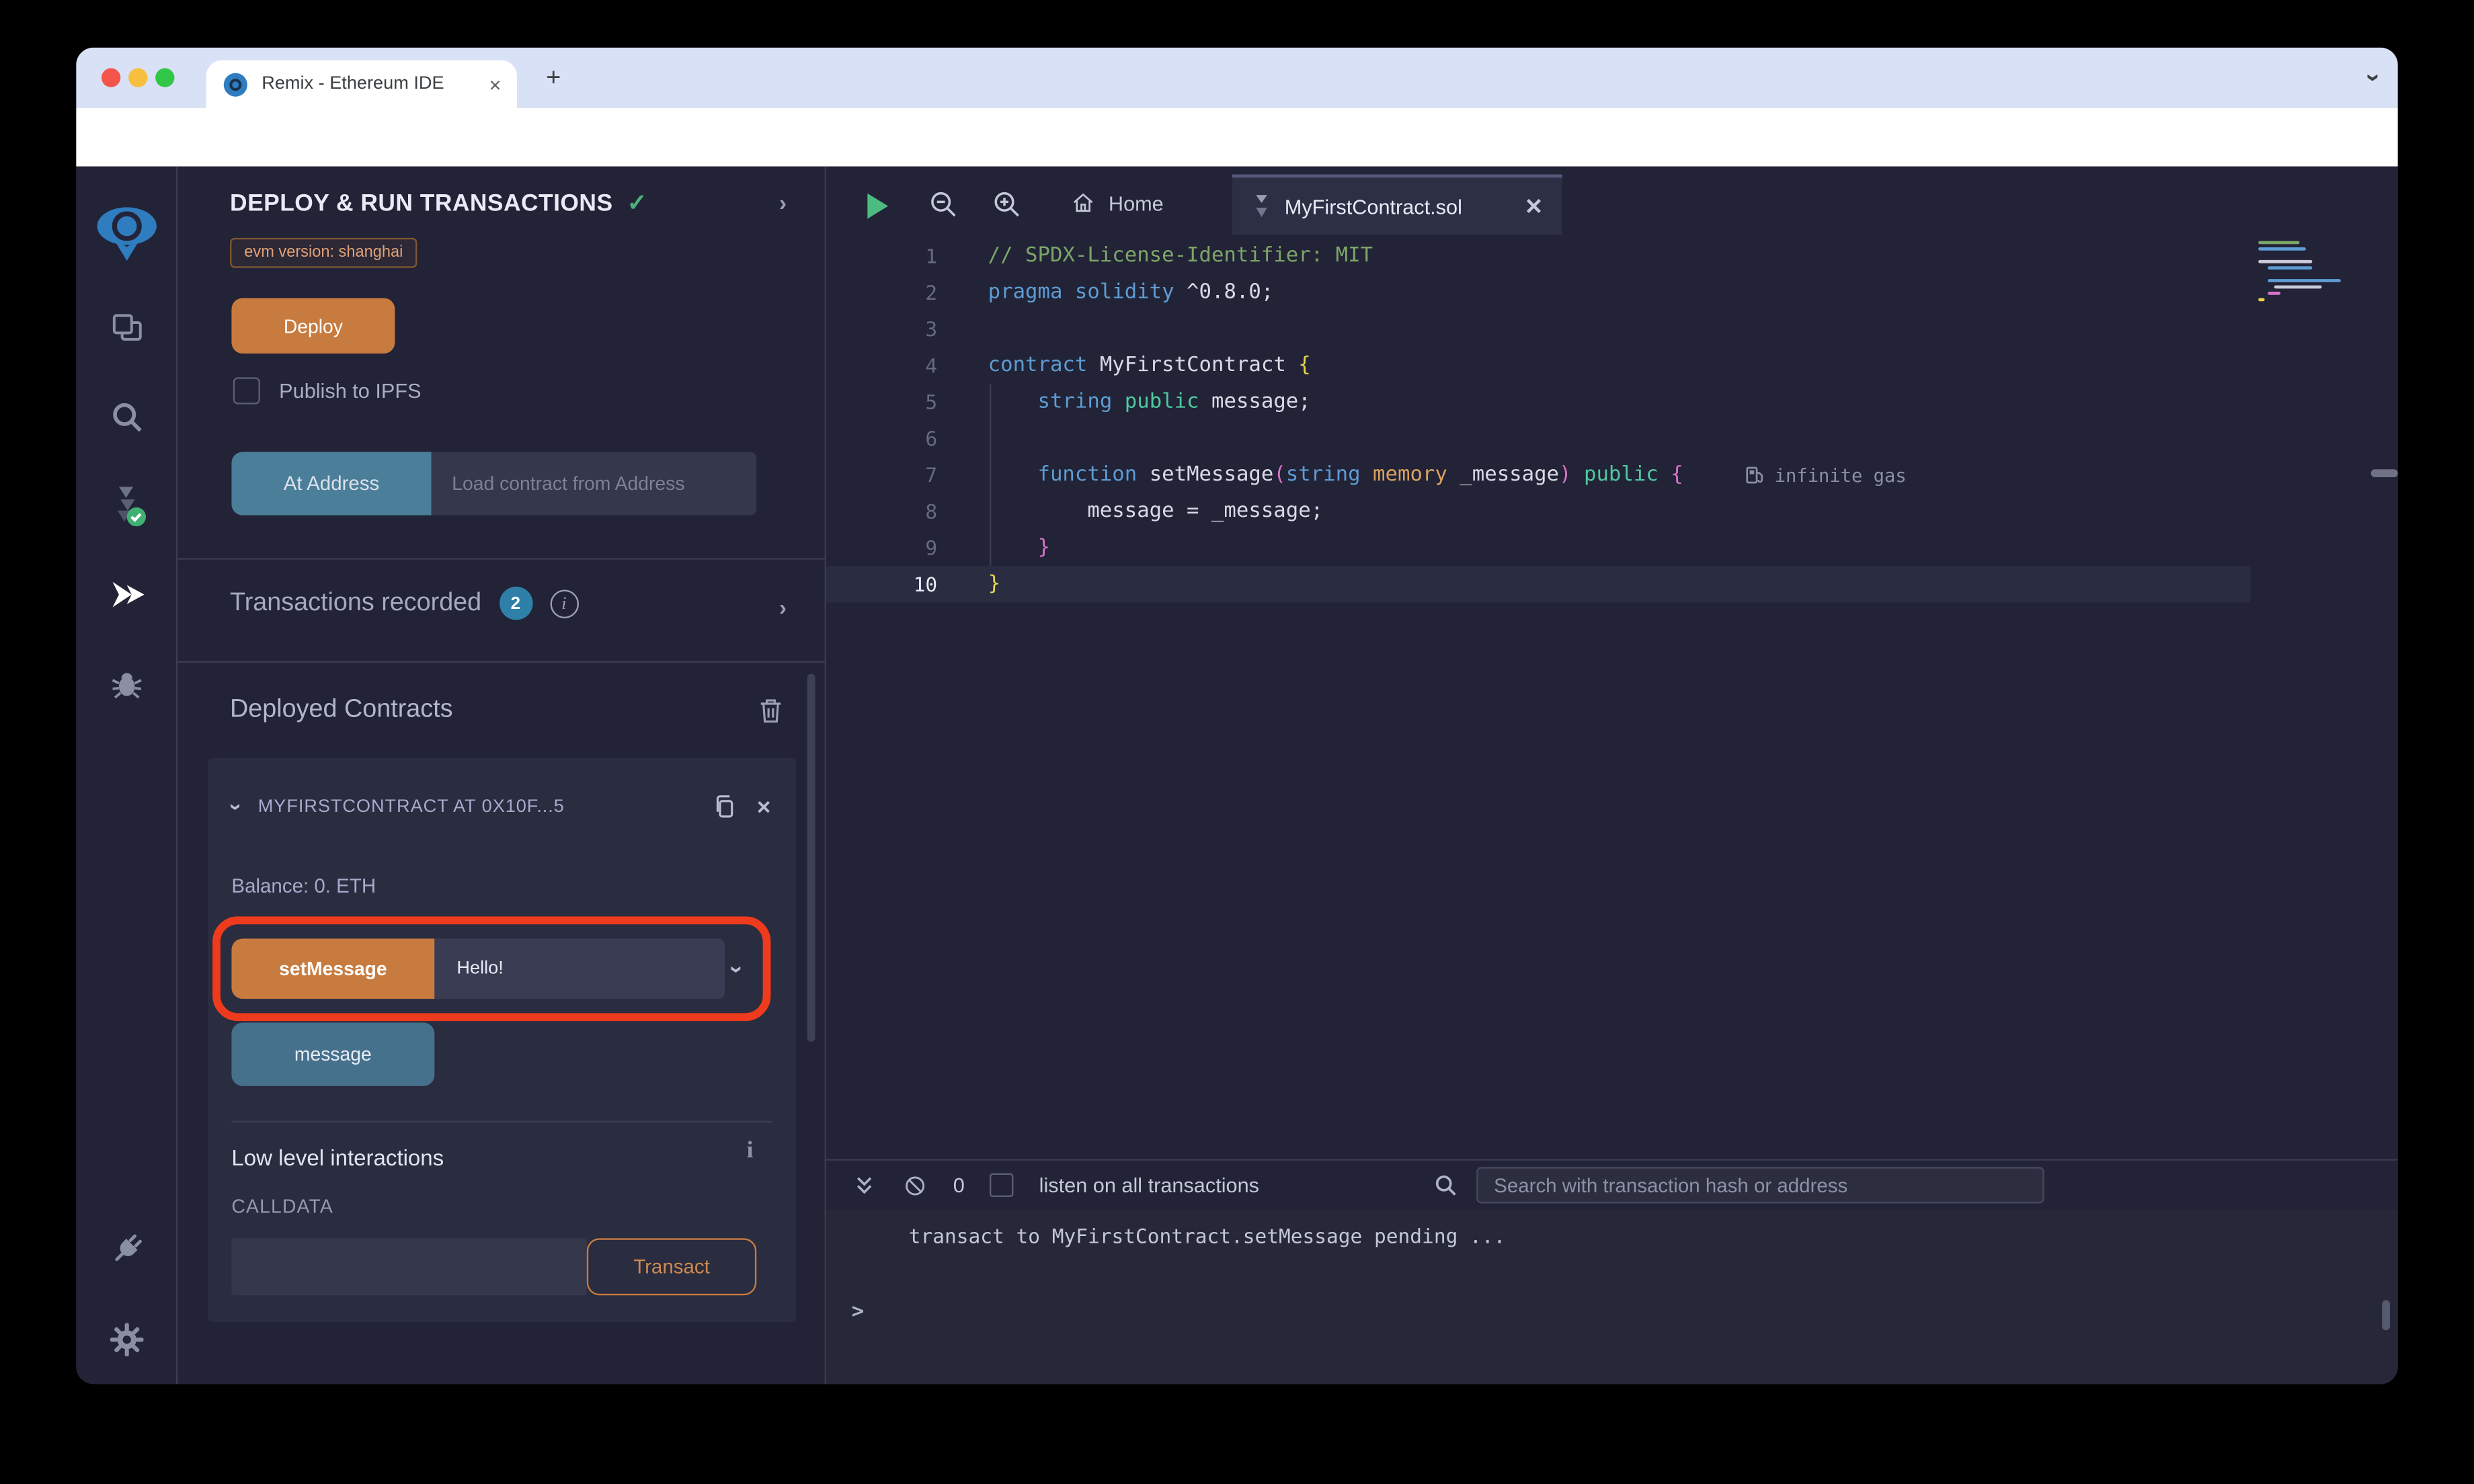 The height and width of the screenshot is (1484, 2474). What do you see at coordinates (353, 84) in the screenshot?
I see `tab-title: Remix - Ethereum IDE` at bounding box center [353, 84].